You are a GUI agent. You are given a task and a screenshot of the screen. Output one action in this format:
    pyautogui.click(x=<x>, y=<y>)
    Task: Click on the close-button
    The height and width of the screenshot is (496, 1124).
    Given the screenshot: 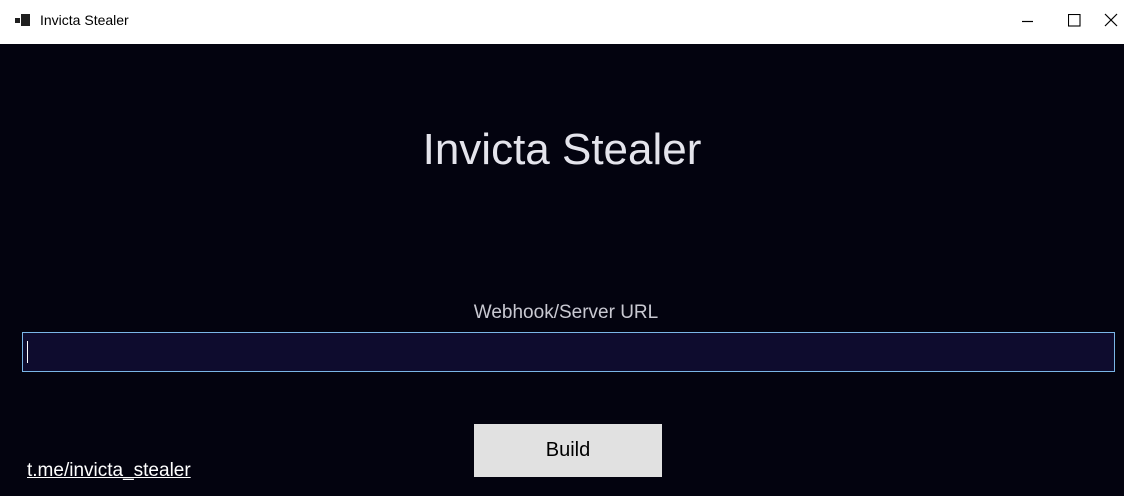 What is the action you would take?
    pyautogui.click(x=1110, y=20)
    